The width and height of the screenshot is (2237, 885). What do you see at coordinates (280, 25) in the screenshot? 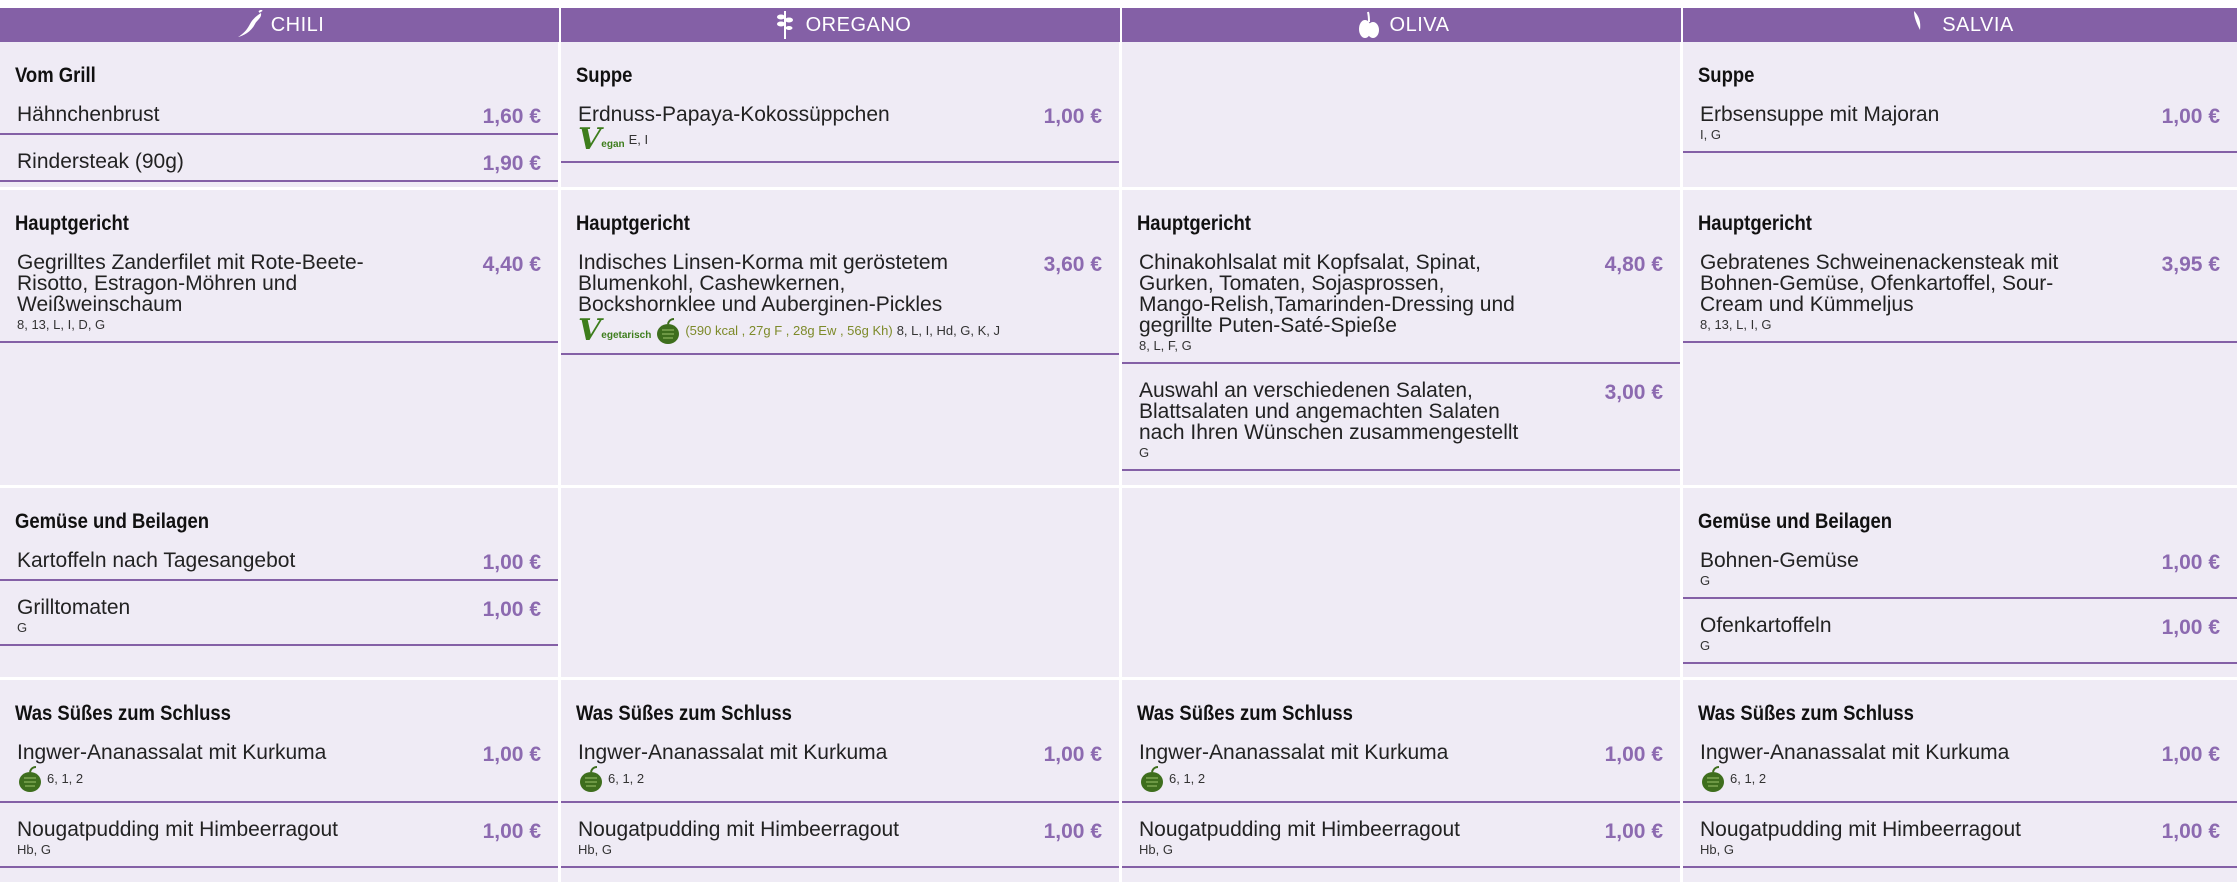
I see `column-header-chili: CHILI` at bounding box center [280, 25].